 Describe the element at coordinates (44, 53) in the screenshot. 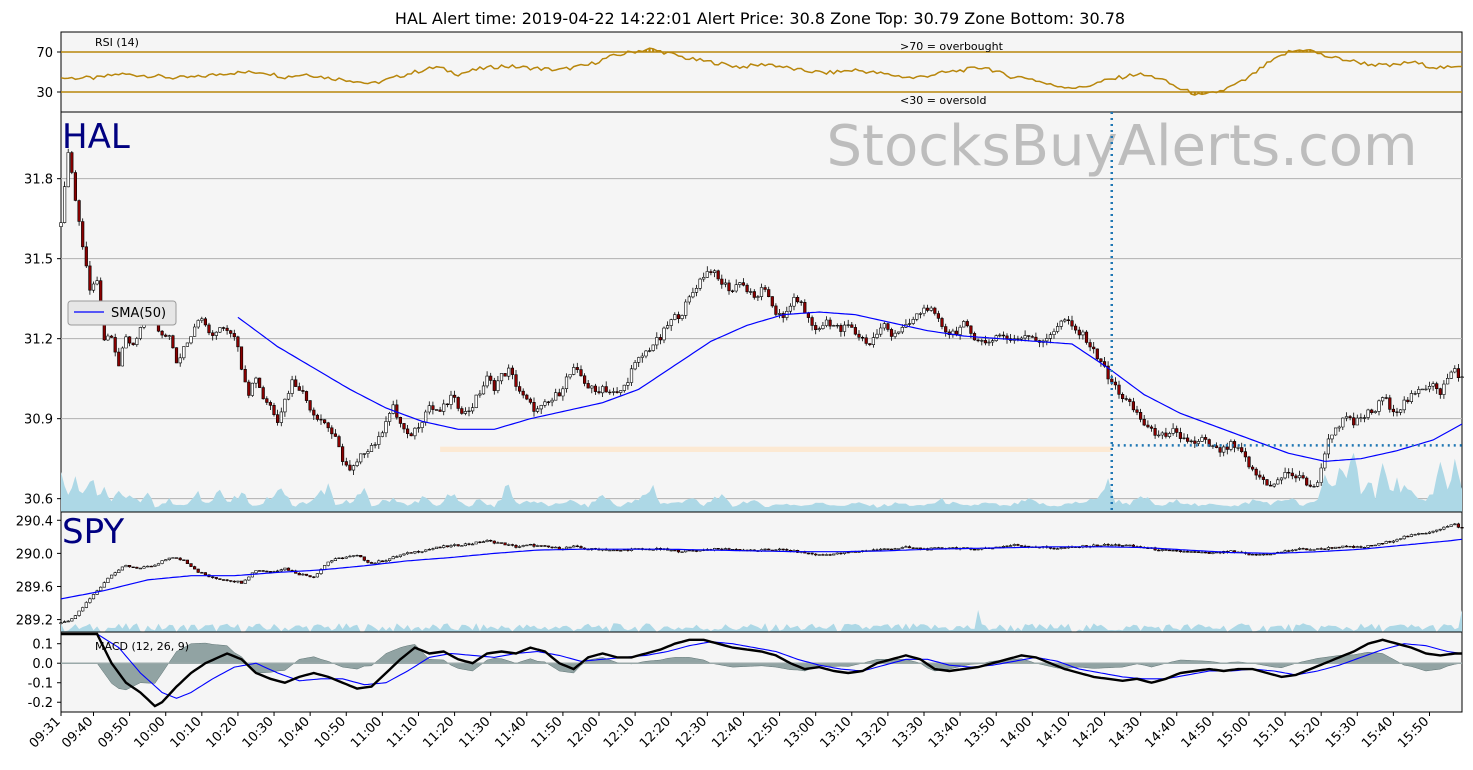

I see `rsi-tick-label: 70` at that location.